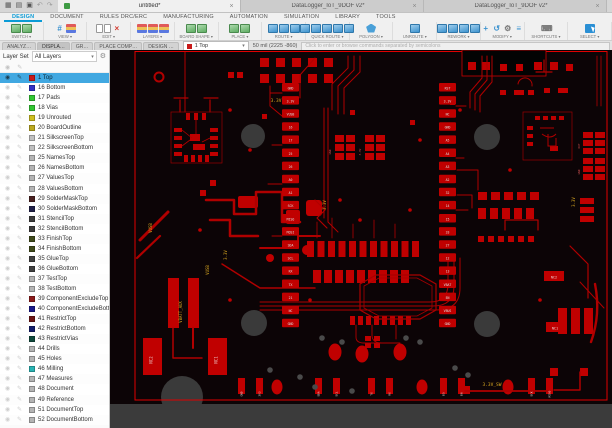 The image size is (612, 428). Describe the element at coordinates (54, 108) in the screenshot. I see `layer-row-18: ◉ ✎ 18 Vias` at that location.